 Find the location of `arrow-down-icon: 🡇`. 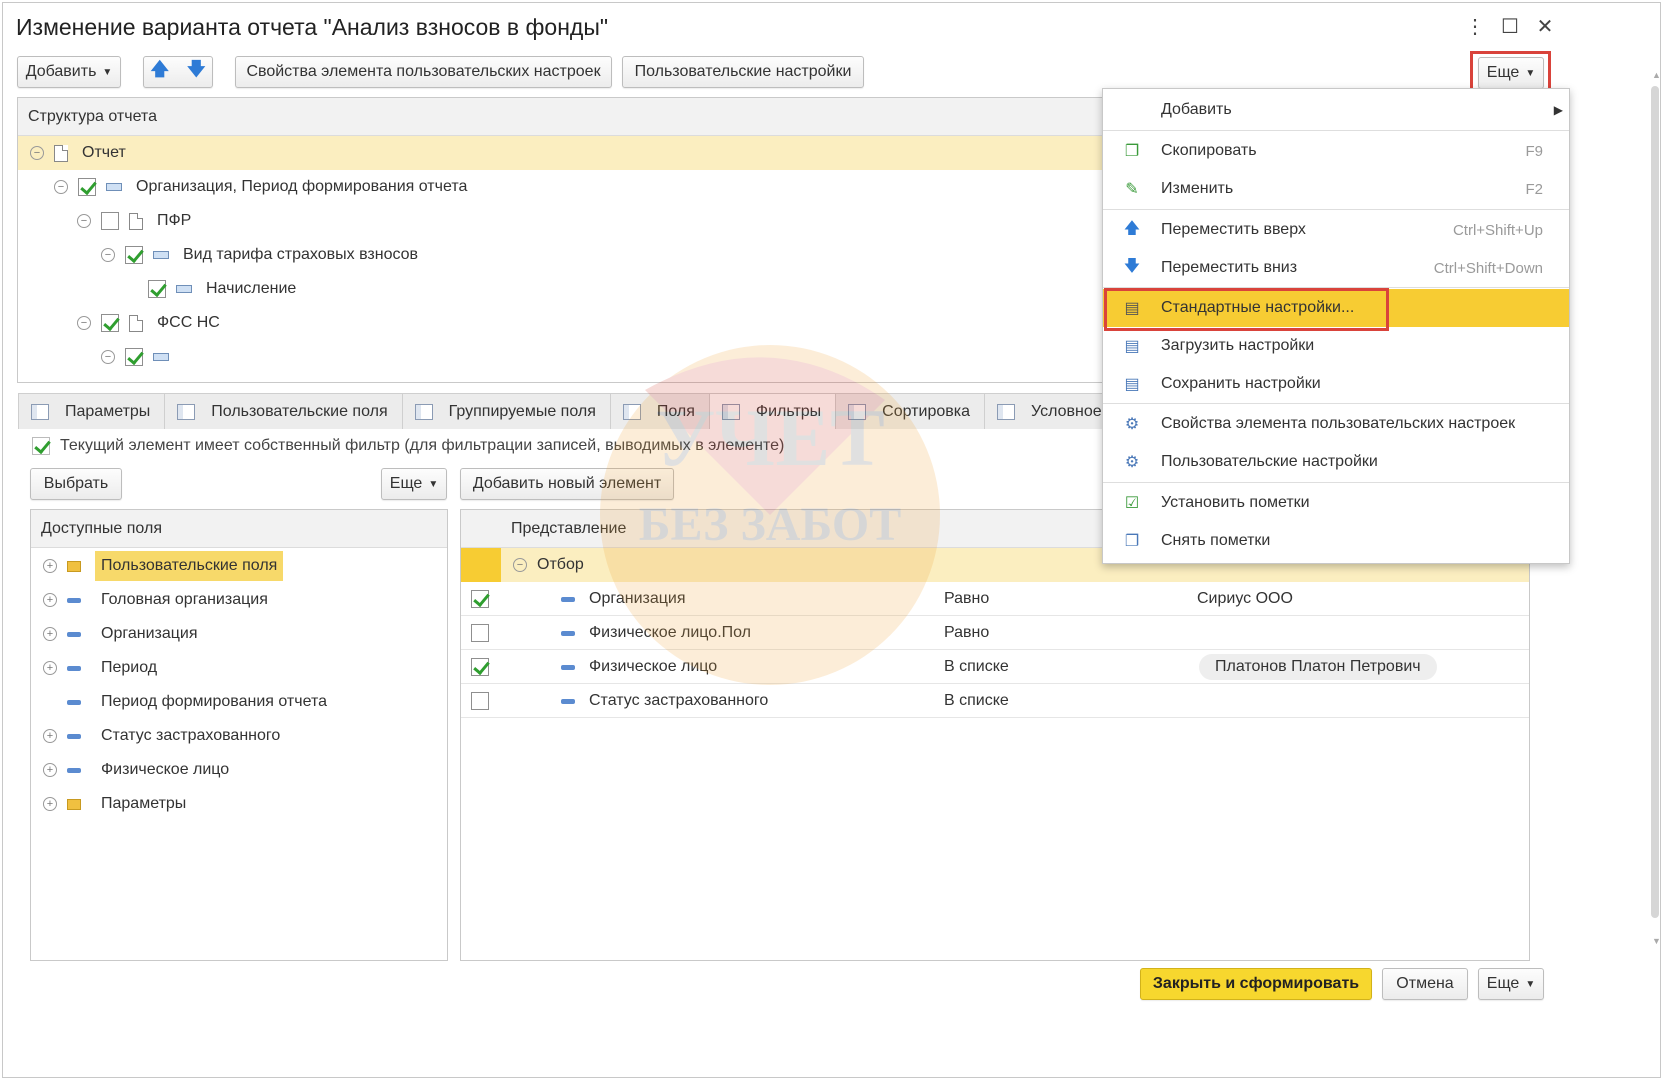

arrow-down-icon: 🡇 is located at coordinates (196, 72).